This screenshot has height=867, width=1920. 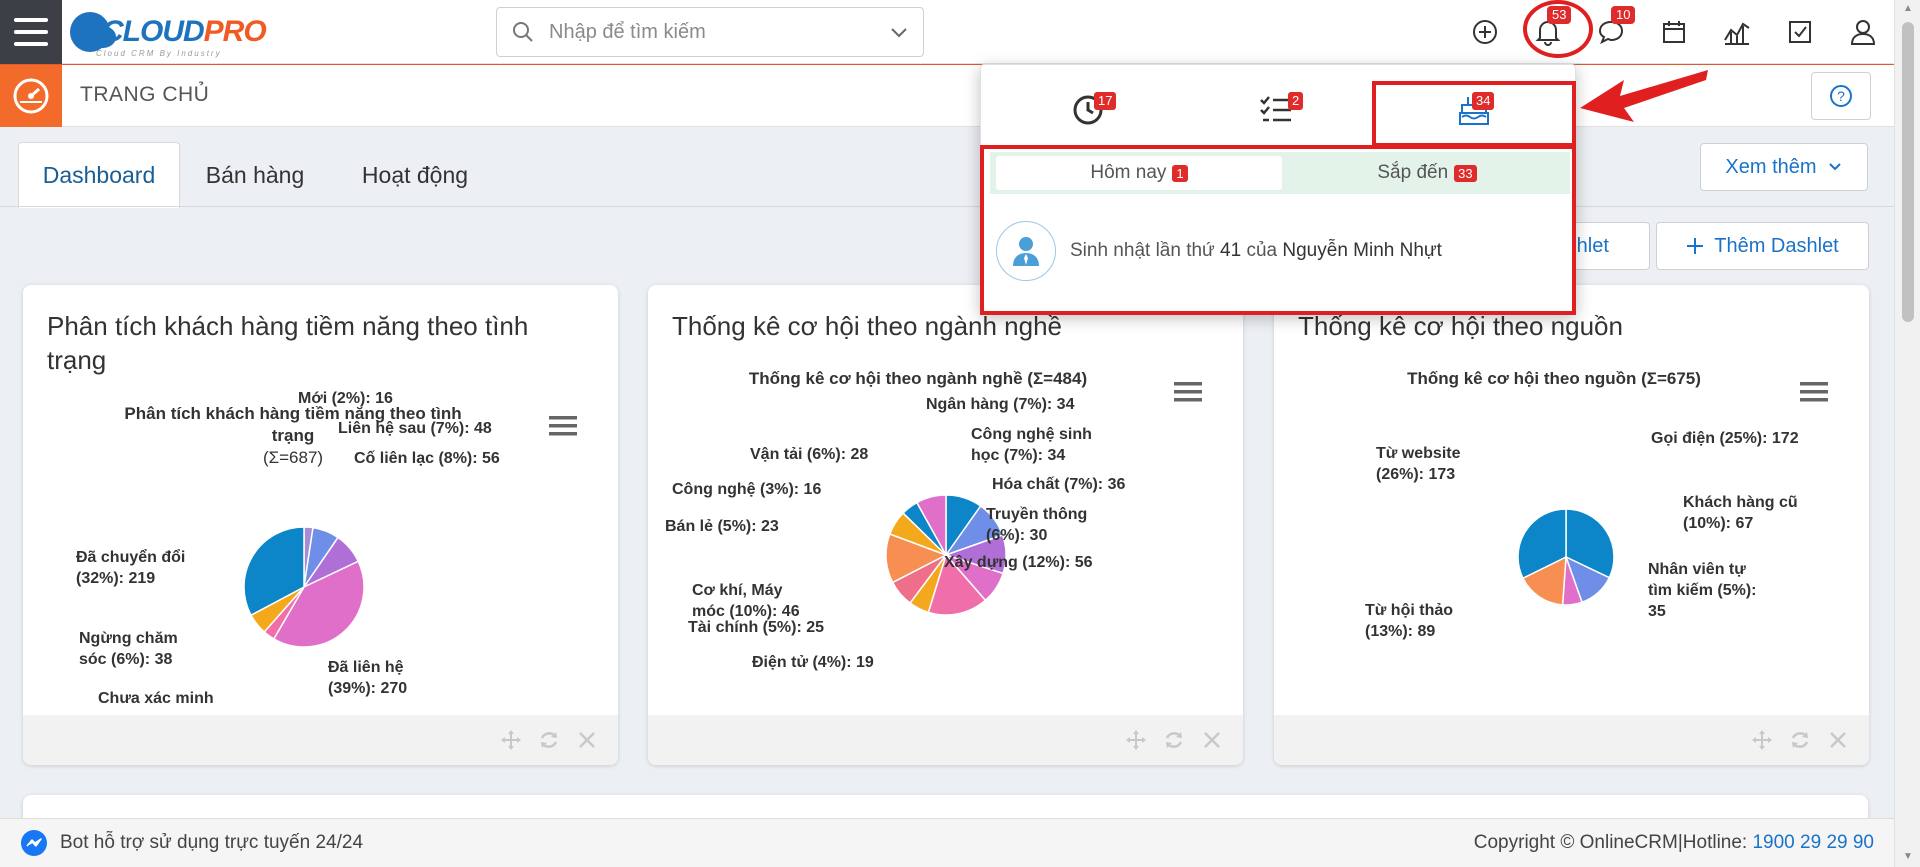 I want to click on tab-dashboard: Dashboard, so click(x=99, y=175).